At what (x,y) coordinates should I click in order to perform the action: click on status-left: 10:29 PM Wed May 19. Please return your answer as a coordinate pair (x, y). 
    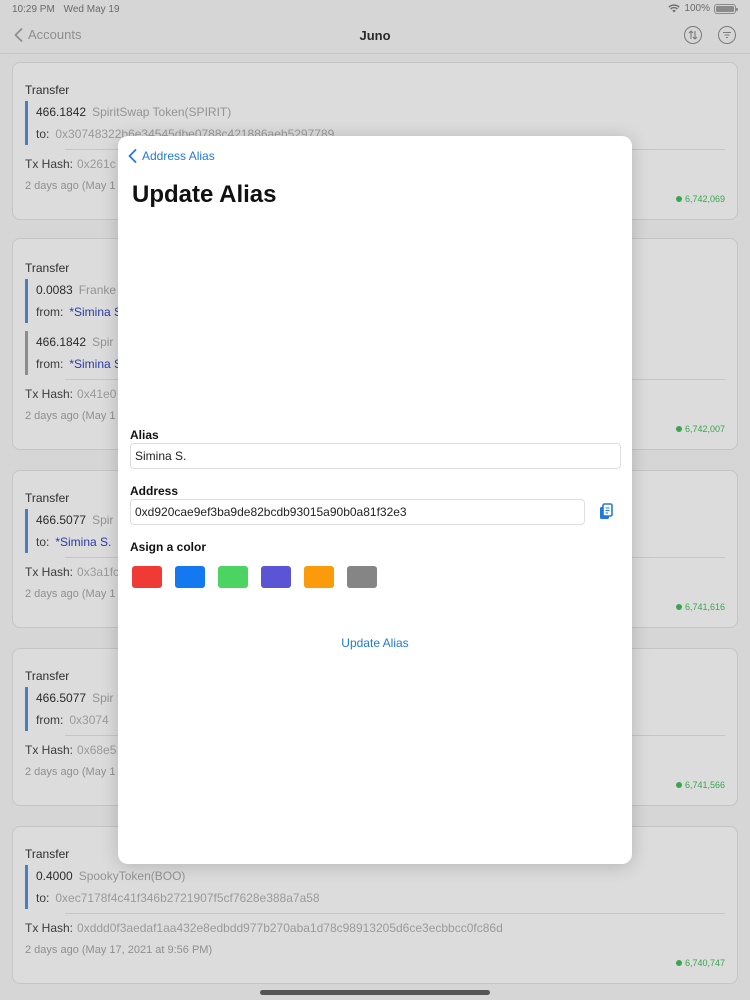
    Looking at the image, I should click on (69, 9).